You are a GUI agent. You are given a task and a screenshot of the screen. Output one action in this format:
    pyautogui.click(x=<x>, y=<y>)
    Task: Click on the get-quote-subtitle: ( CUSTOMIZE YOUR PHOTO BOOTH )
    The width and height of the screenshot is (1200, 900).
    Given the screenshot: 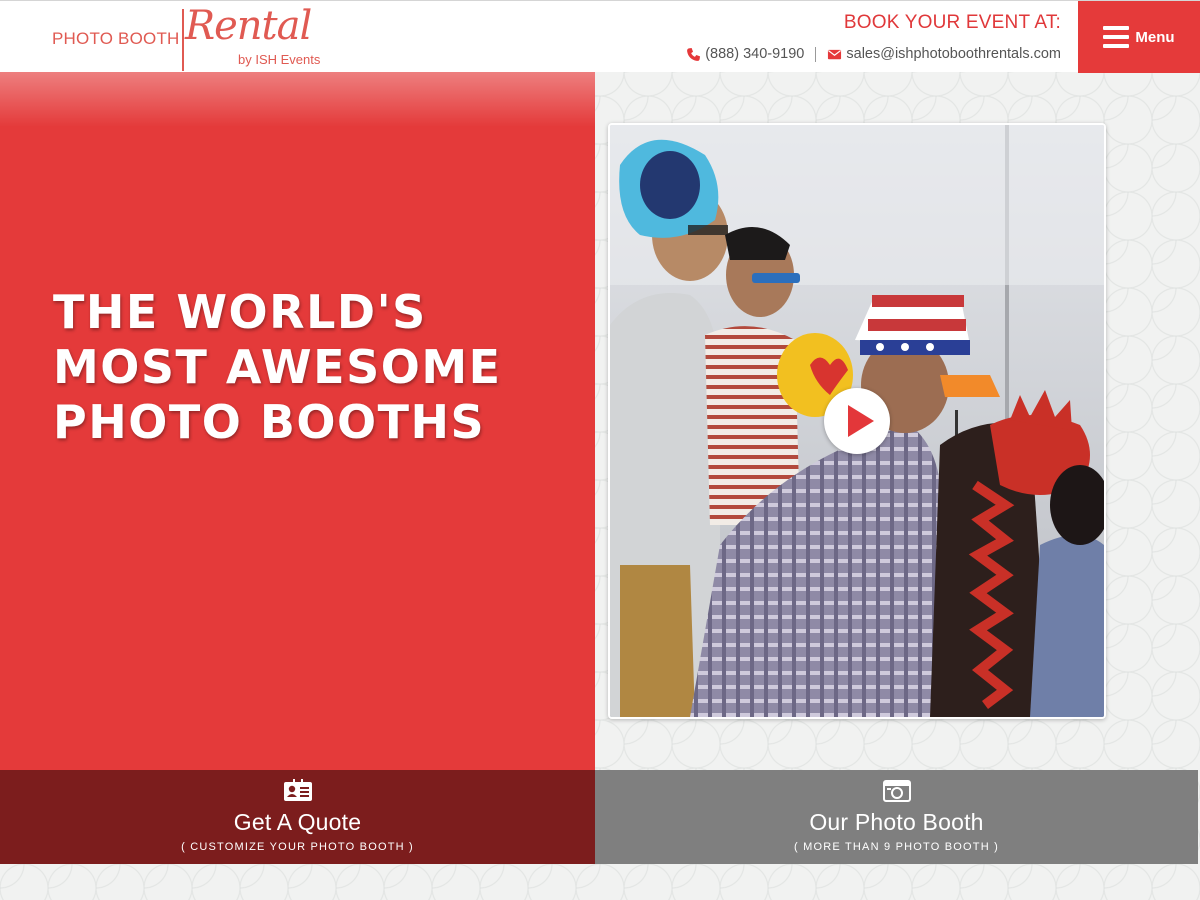 What is the action you would take?
    pyautogui.click(x=297, y=847)
    